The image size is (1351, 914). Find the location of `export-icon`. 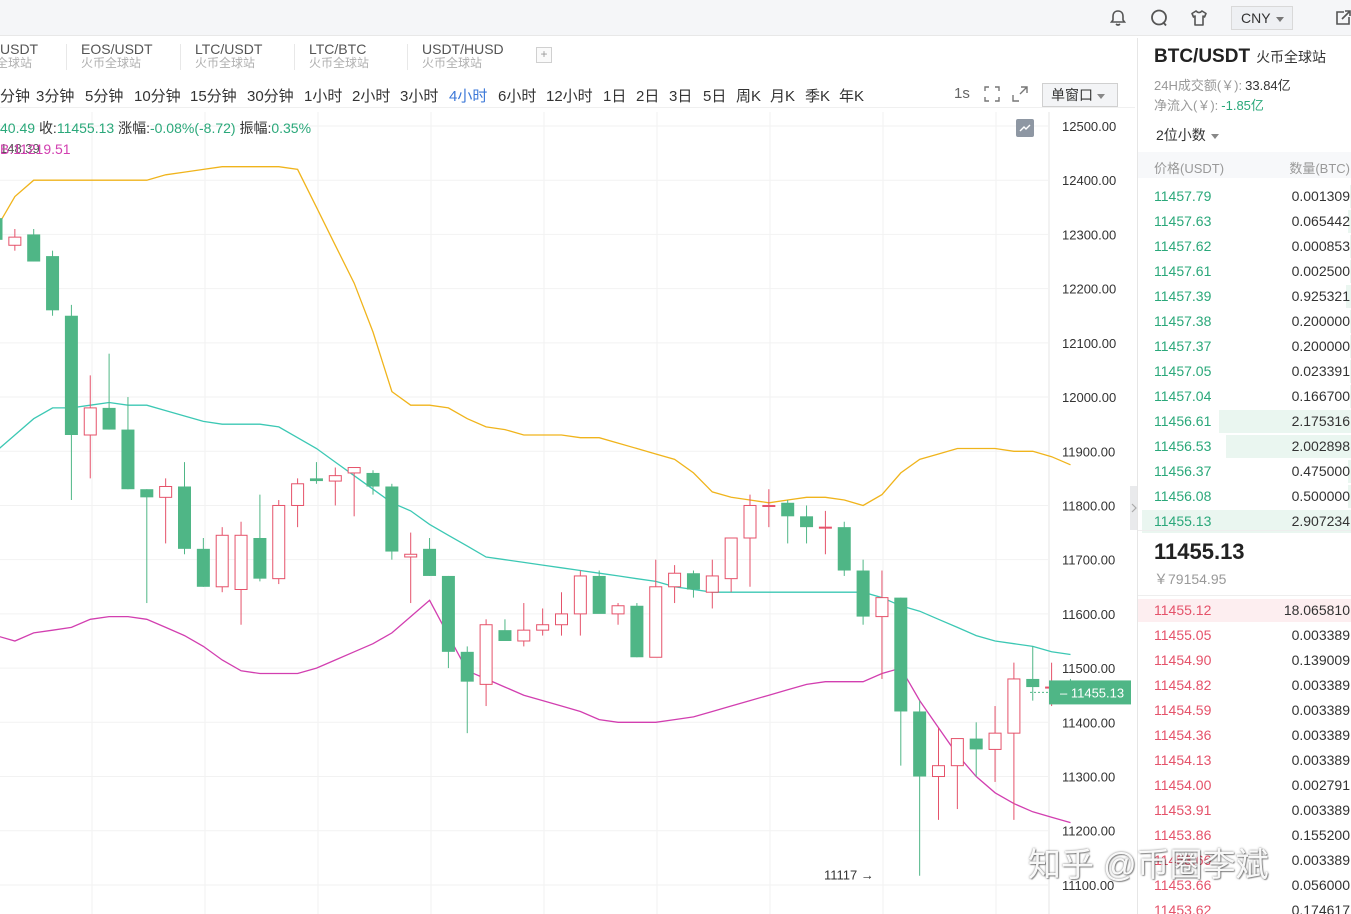

export-icon is located at coordinates (1342, 18).